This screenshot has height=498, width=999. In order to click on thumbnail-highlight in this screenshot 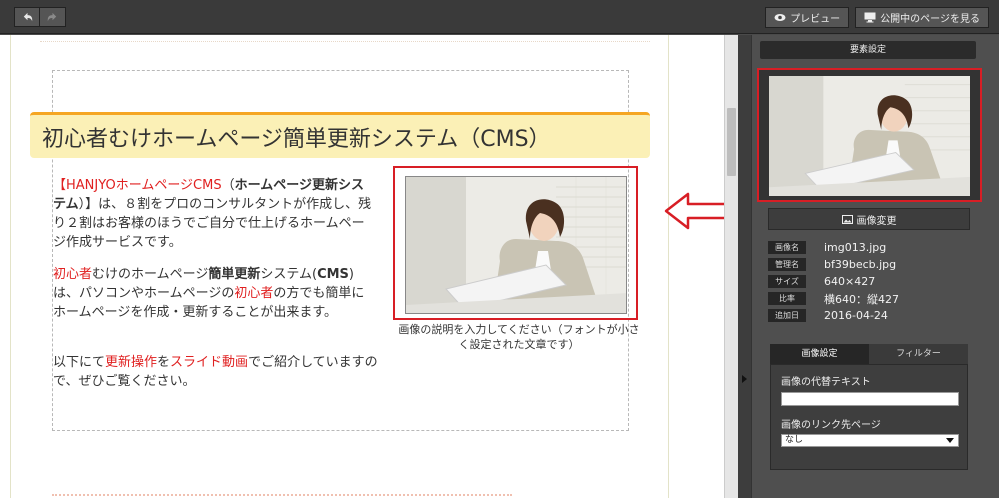, I will do `click(869, 135)`.